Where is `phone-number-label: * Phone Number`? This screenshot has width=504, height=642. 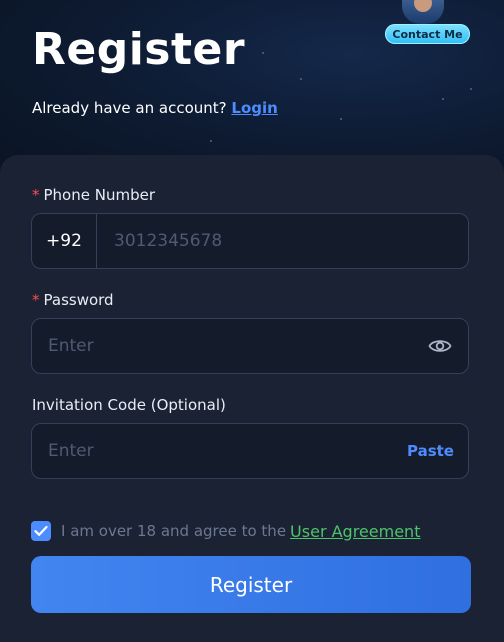
phone-number-label: * Phone Number is located at coordinates (93, 195).